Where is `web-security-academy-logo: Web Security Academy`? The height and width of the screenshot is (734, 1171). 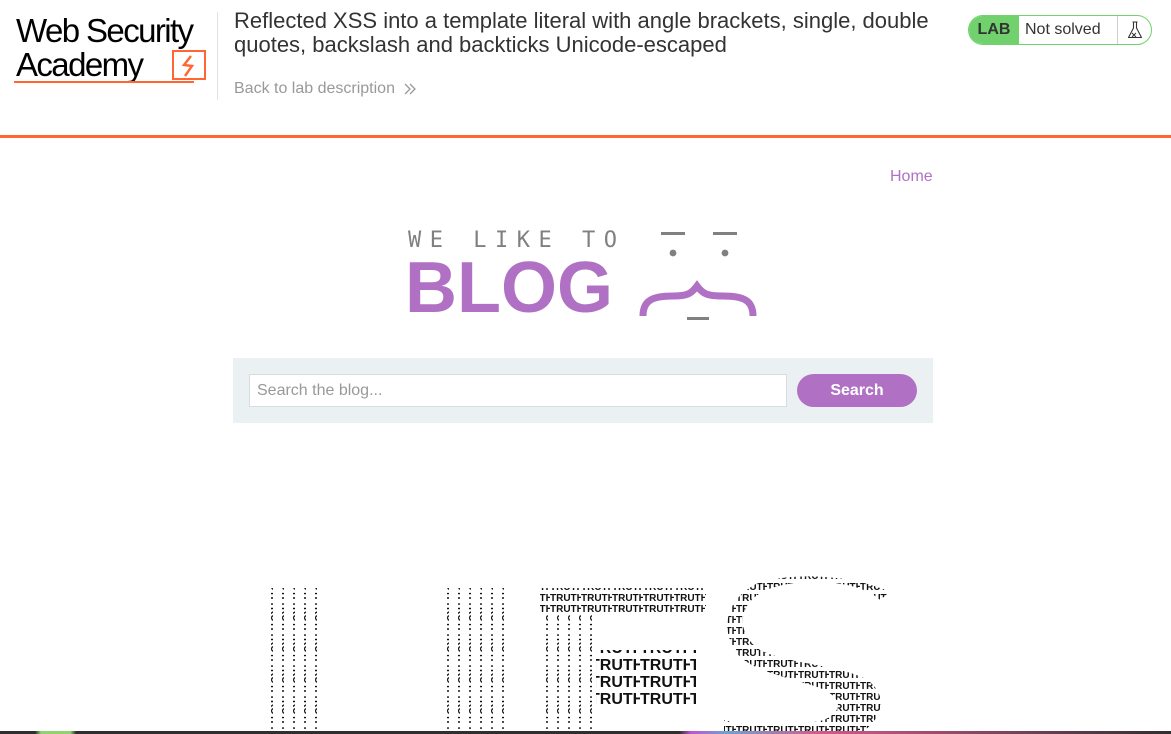
web-security-academy-logo: Web Security Academy is located at coordinates (114, 50).